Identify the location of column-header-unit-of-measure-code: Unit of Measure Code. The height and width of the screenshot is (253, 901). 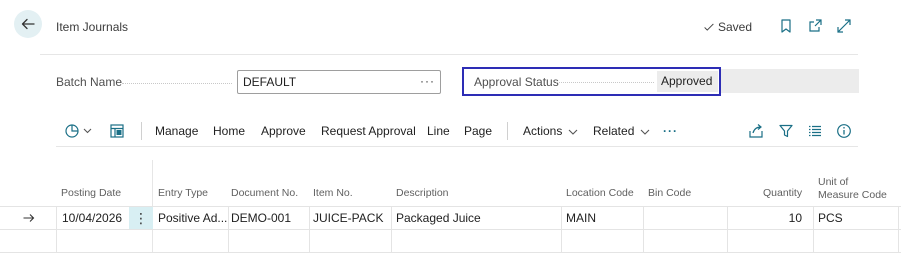
(852, 189).